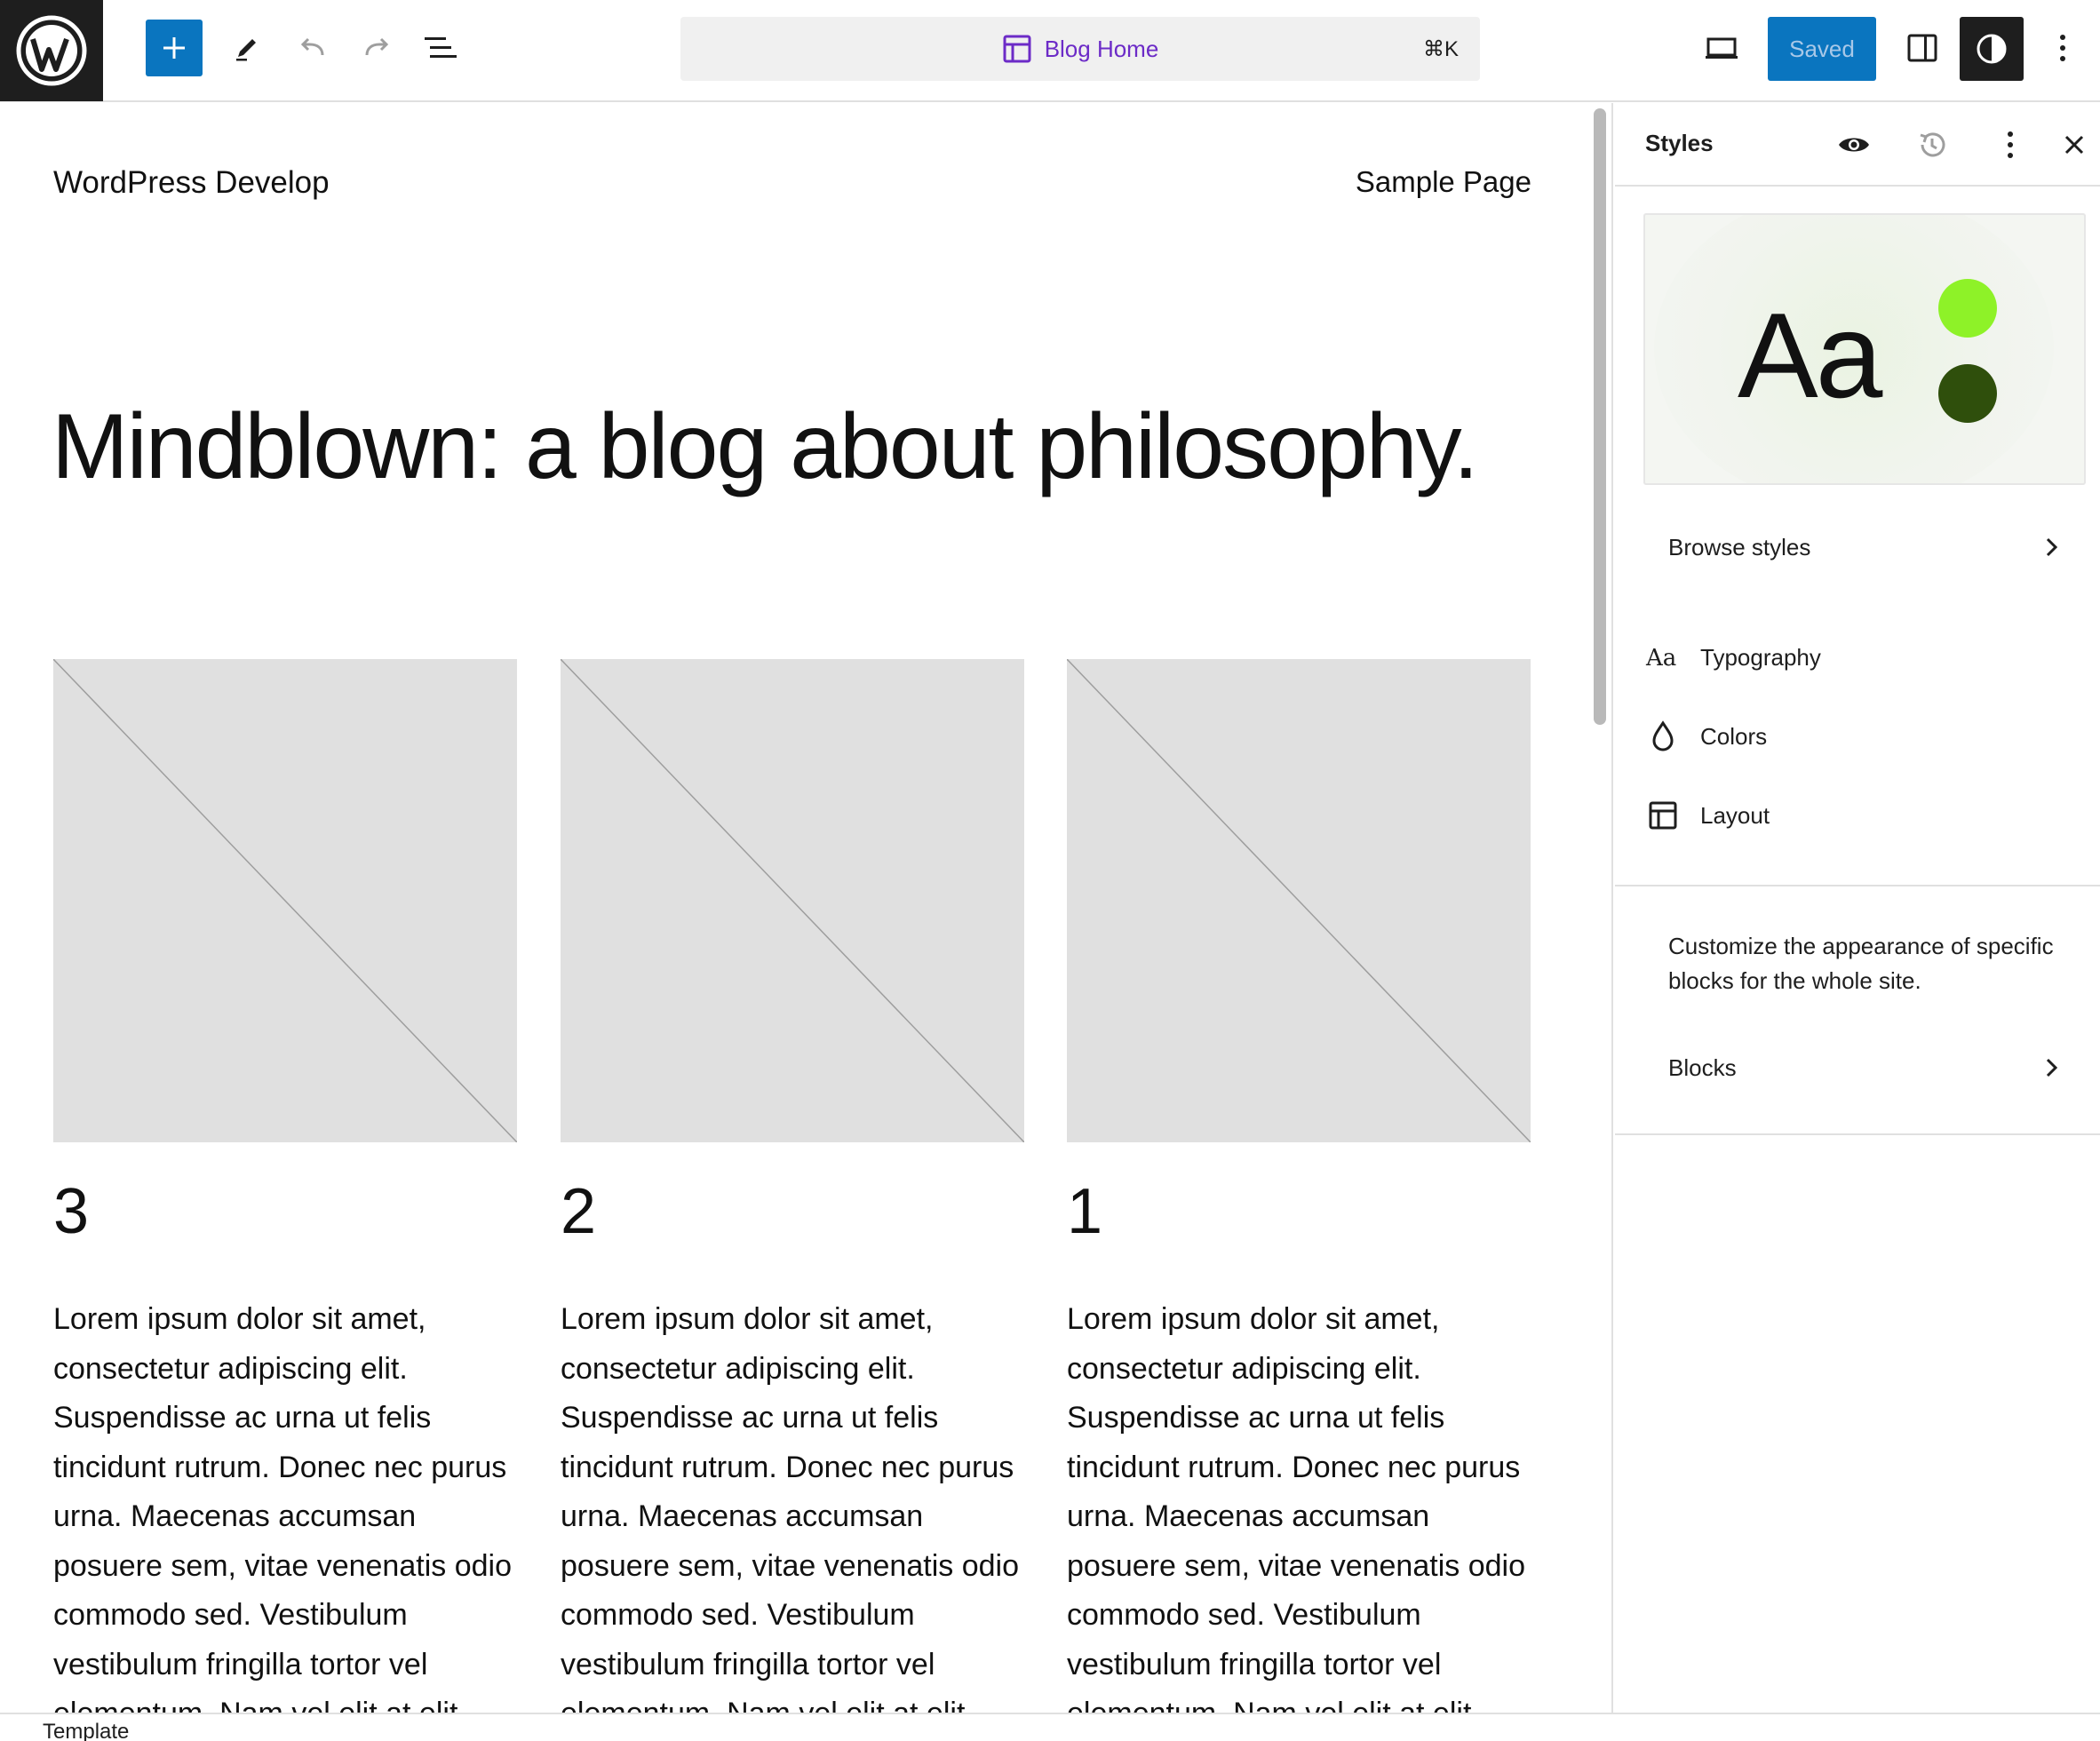  I want to click on browse-styles-label: Browse styles, so click(1739, 547).